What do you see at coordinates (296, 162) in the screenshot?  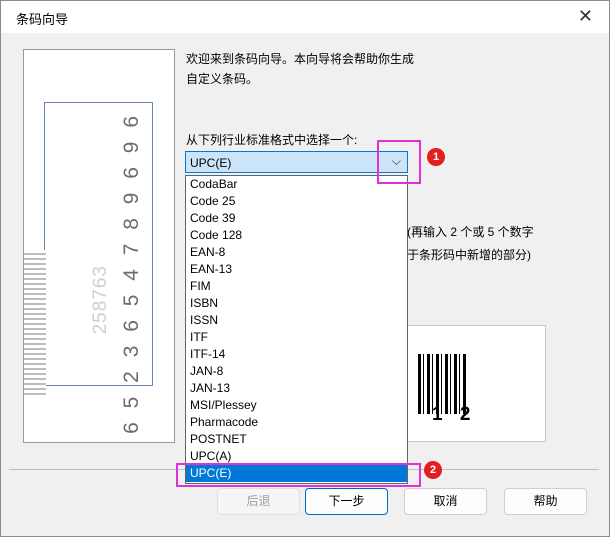 I see `format-dropdown: UPC(E) ⌵` at bounding box center [296, 162].